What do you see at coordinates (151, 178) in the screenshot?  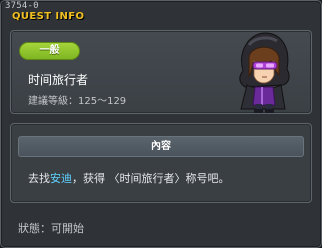 I see `description-suffix: ，获得 〈时间旅行者〉称号吧。` at bounding box center [151, 178].